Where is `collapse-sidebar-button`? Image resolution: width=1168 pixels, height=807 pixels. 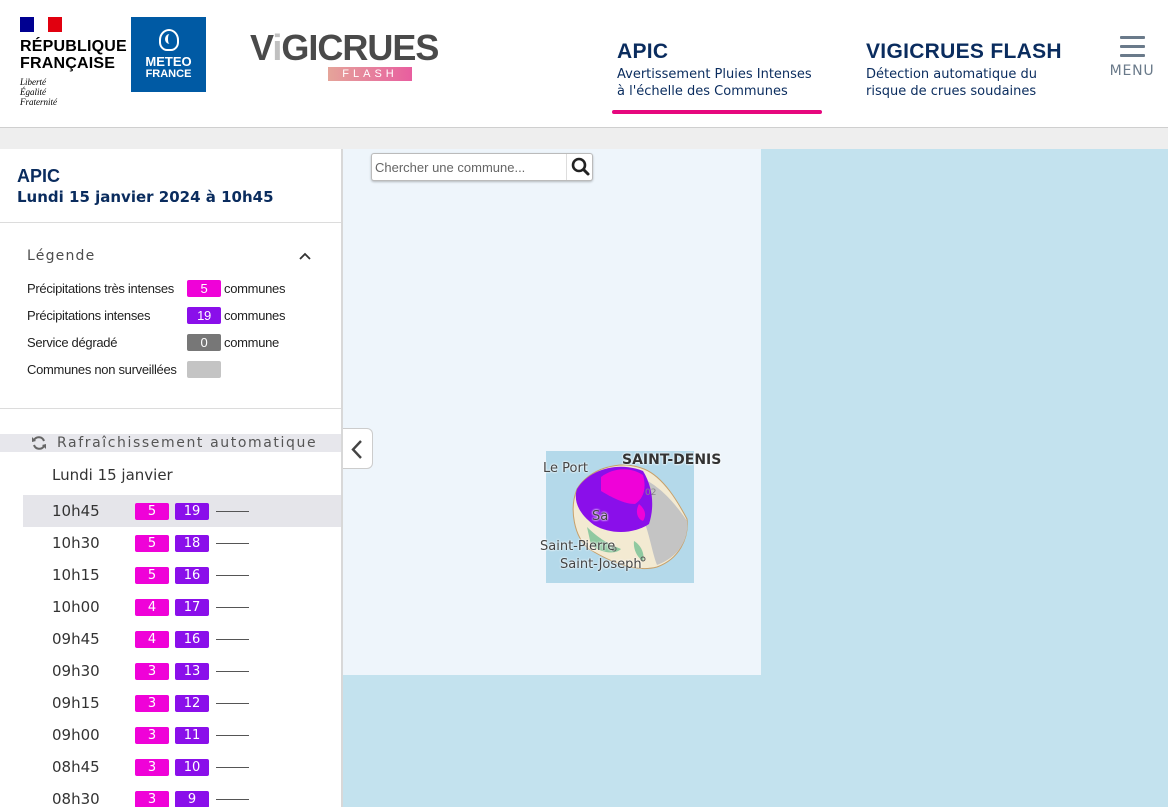 collapse-sidebar-button is located at coordinates (358, 448).